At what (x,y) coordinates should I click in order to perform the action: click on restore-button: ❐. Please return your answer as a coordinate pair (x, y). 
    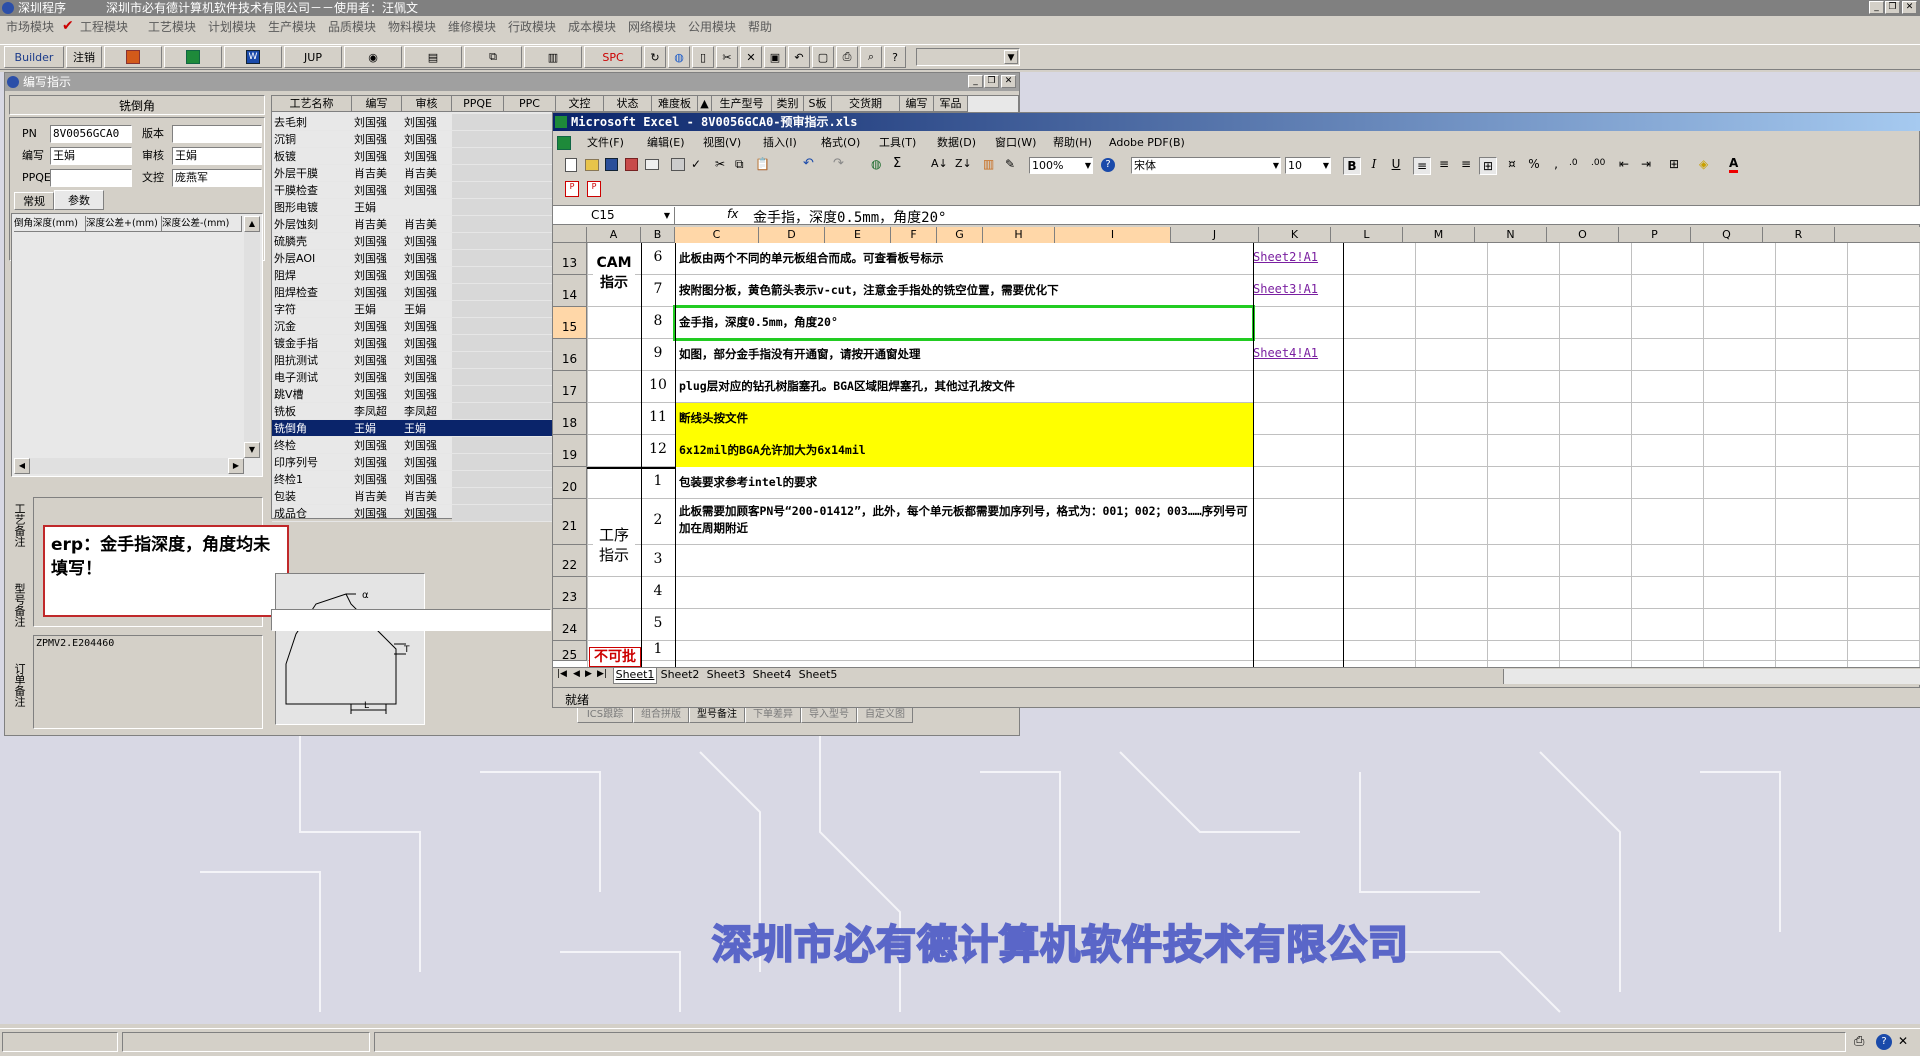
    Looking at the image, I should click on (1892, 7).